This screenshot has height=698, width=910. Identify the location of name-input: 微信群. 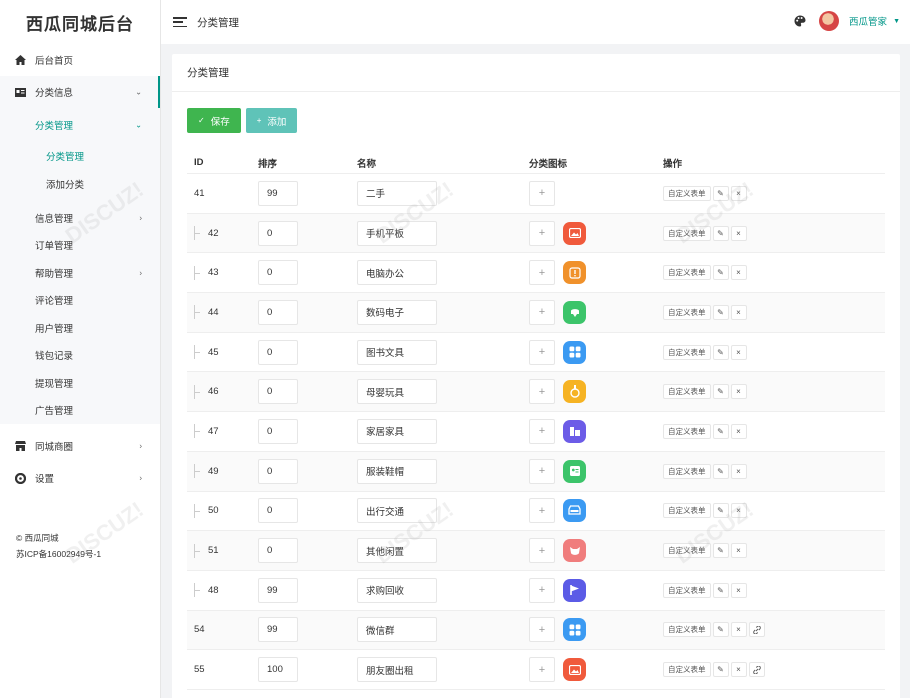
(397, 630).